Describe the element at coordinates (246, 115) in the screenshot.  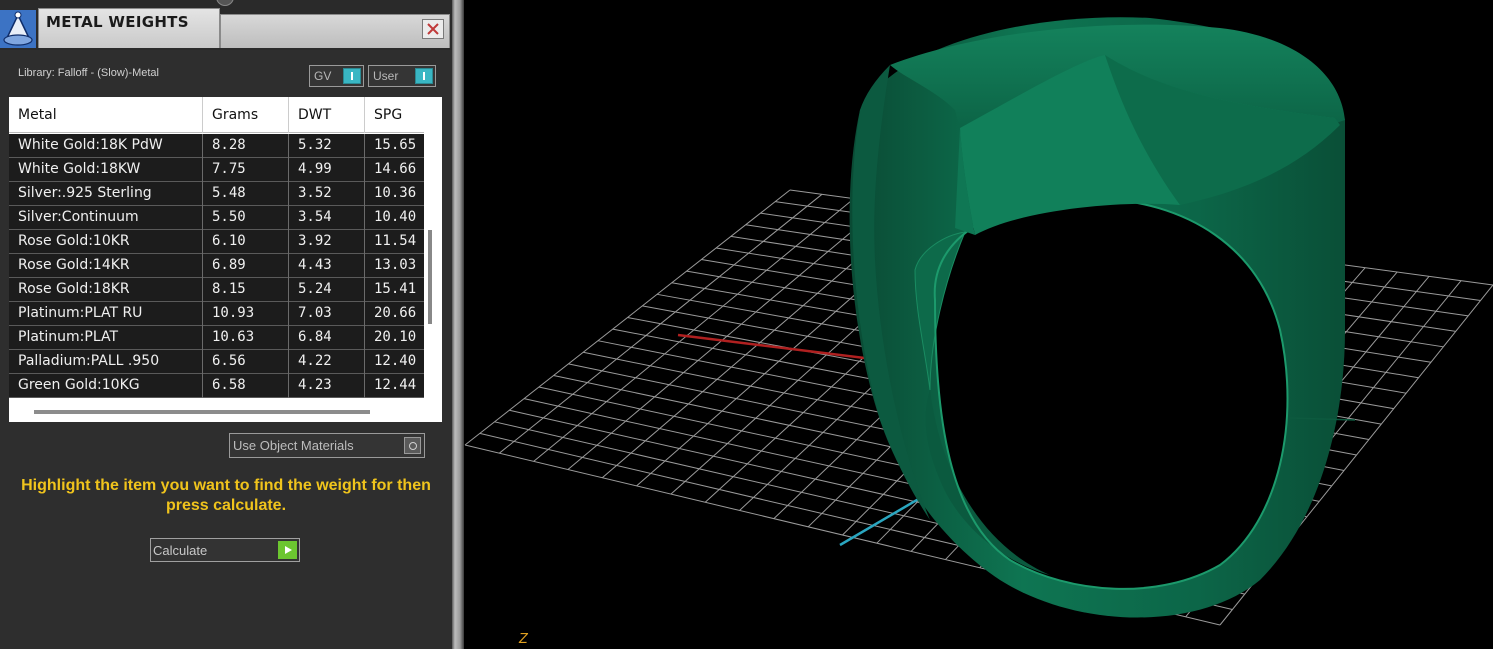
I see `column-header-grams: Grams` at that location.